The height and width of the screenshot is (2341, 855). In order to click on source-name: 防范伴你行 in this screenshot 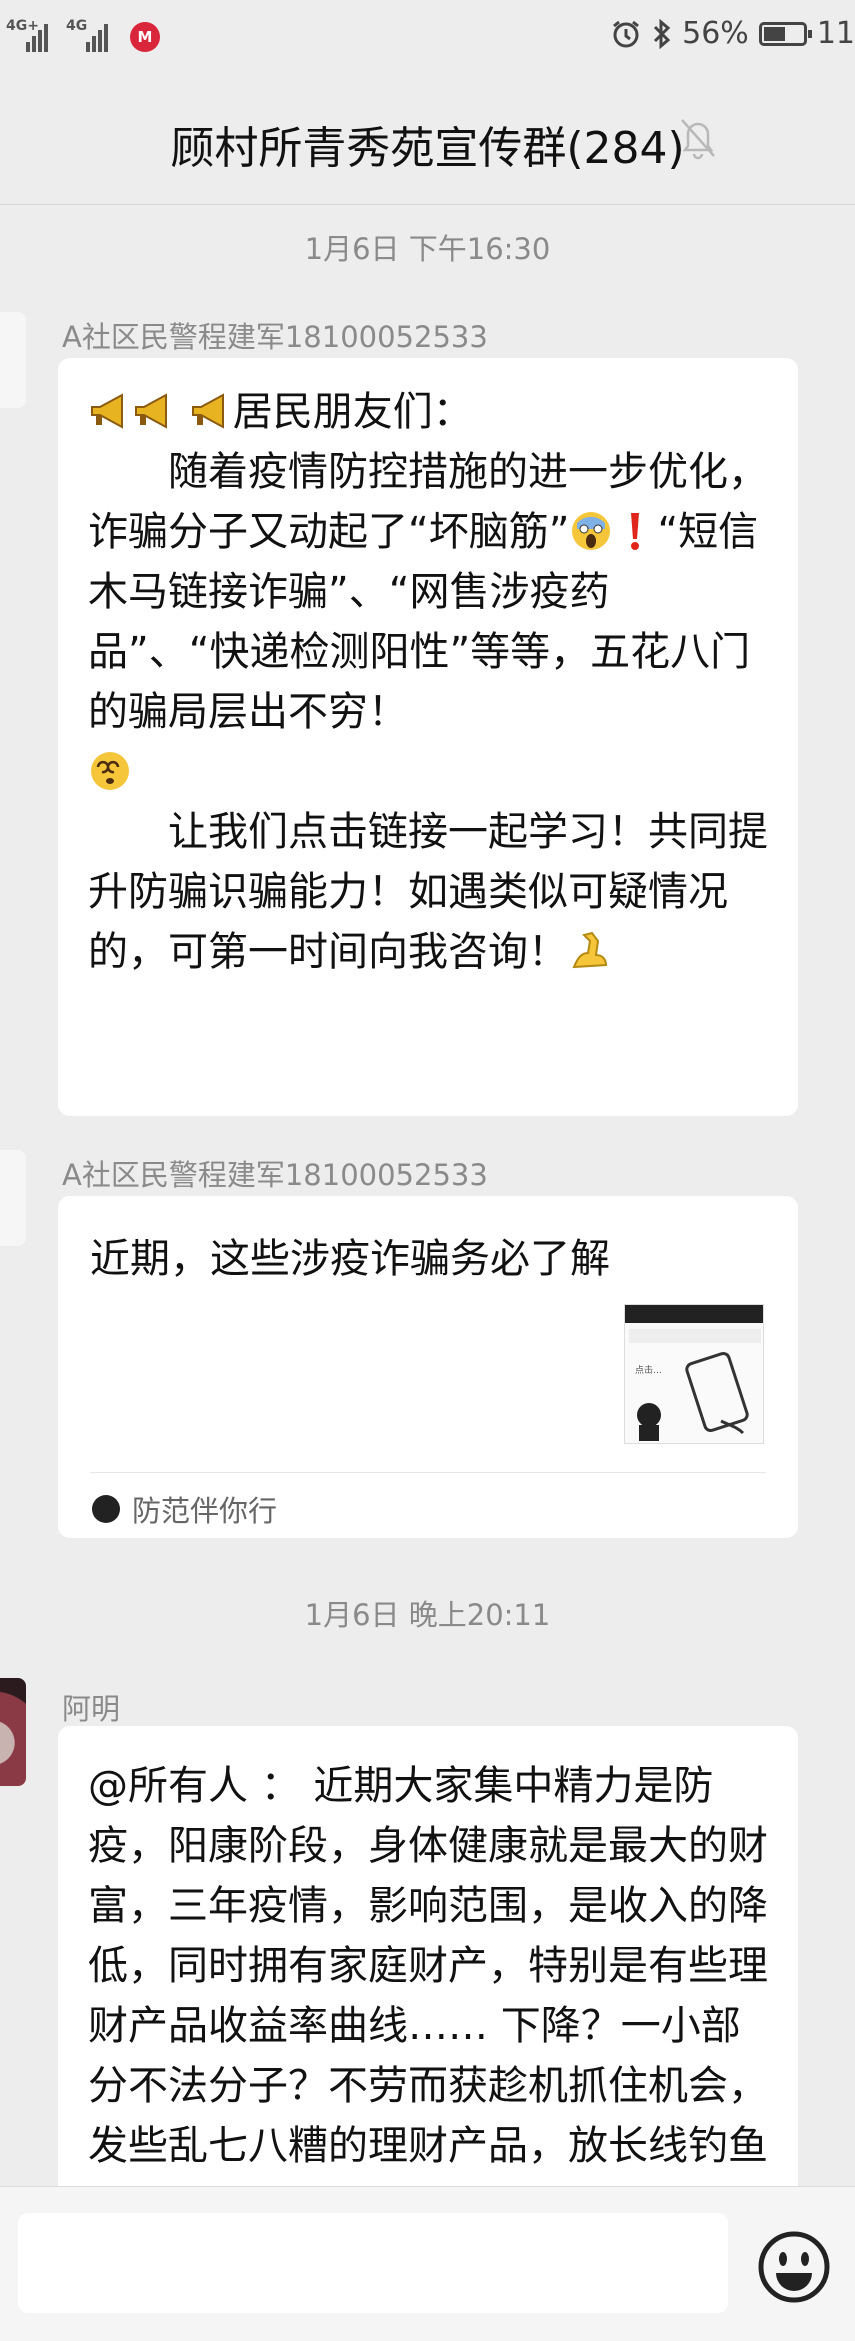, I will do `click(205, 1511)`.